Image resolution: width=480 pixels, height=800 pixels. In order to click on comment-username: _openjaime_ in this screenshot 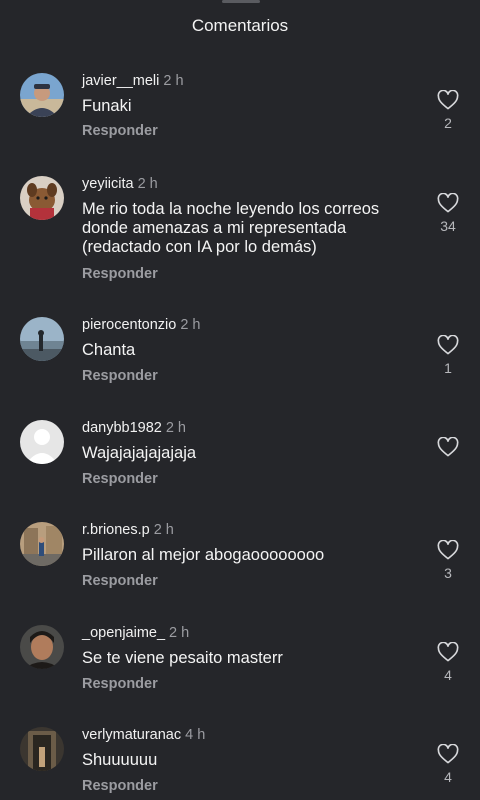, I will do `click(123, 633)`.